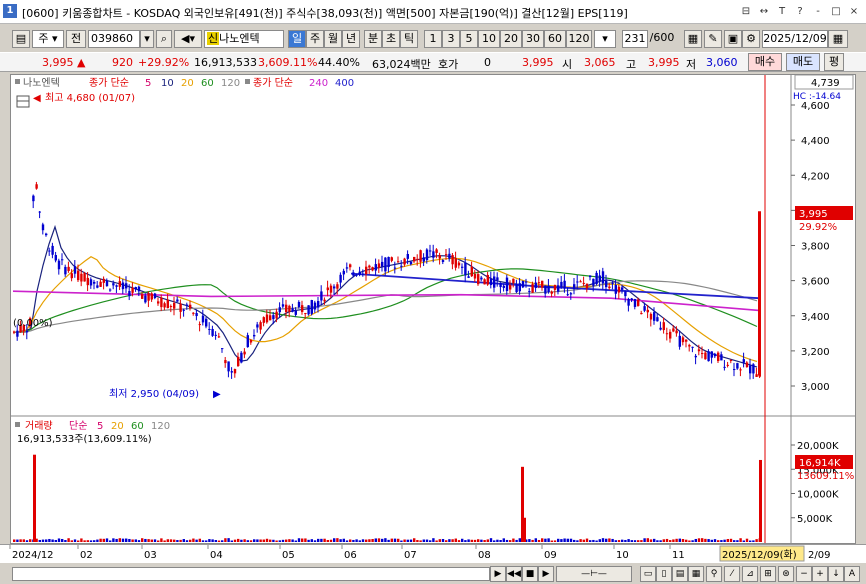  I want to click on layout-4-icon: ▦, so click(696, 574).